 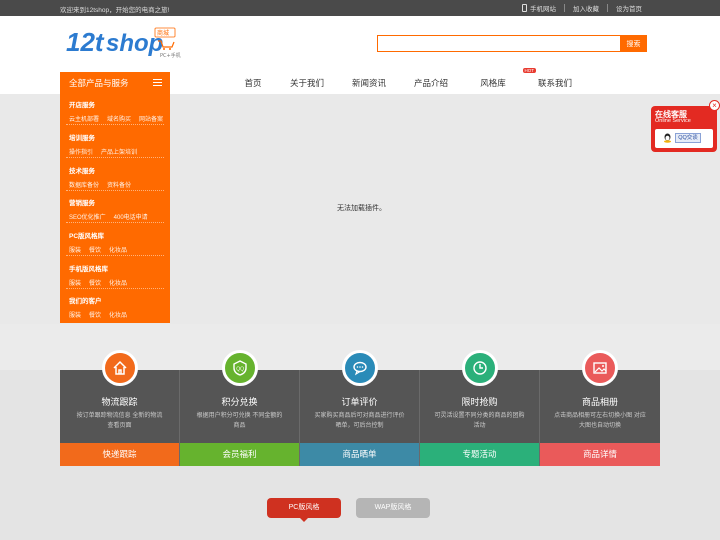 What do you see at coordinates (431, 83) in the screenshot?
I see `nav-item-products: 产品介绍` at bounding box center [431, 83].